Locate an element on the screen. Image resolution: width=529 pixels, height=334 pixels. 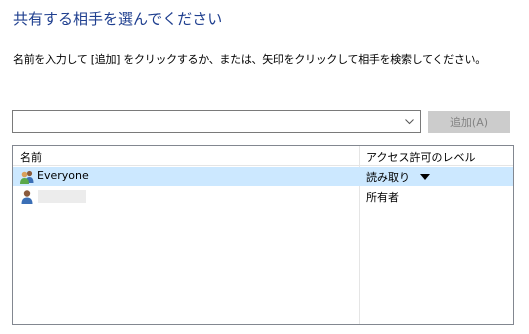
caret-down-icon is located at coordinates (425, 177).